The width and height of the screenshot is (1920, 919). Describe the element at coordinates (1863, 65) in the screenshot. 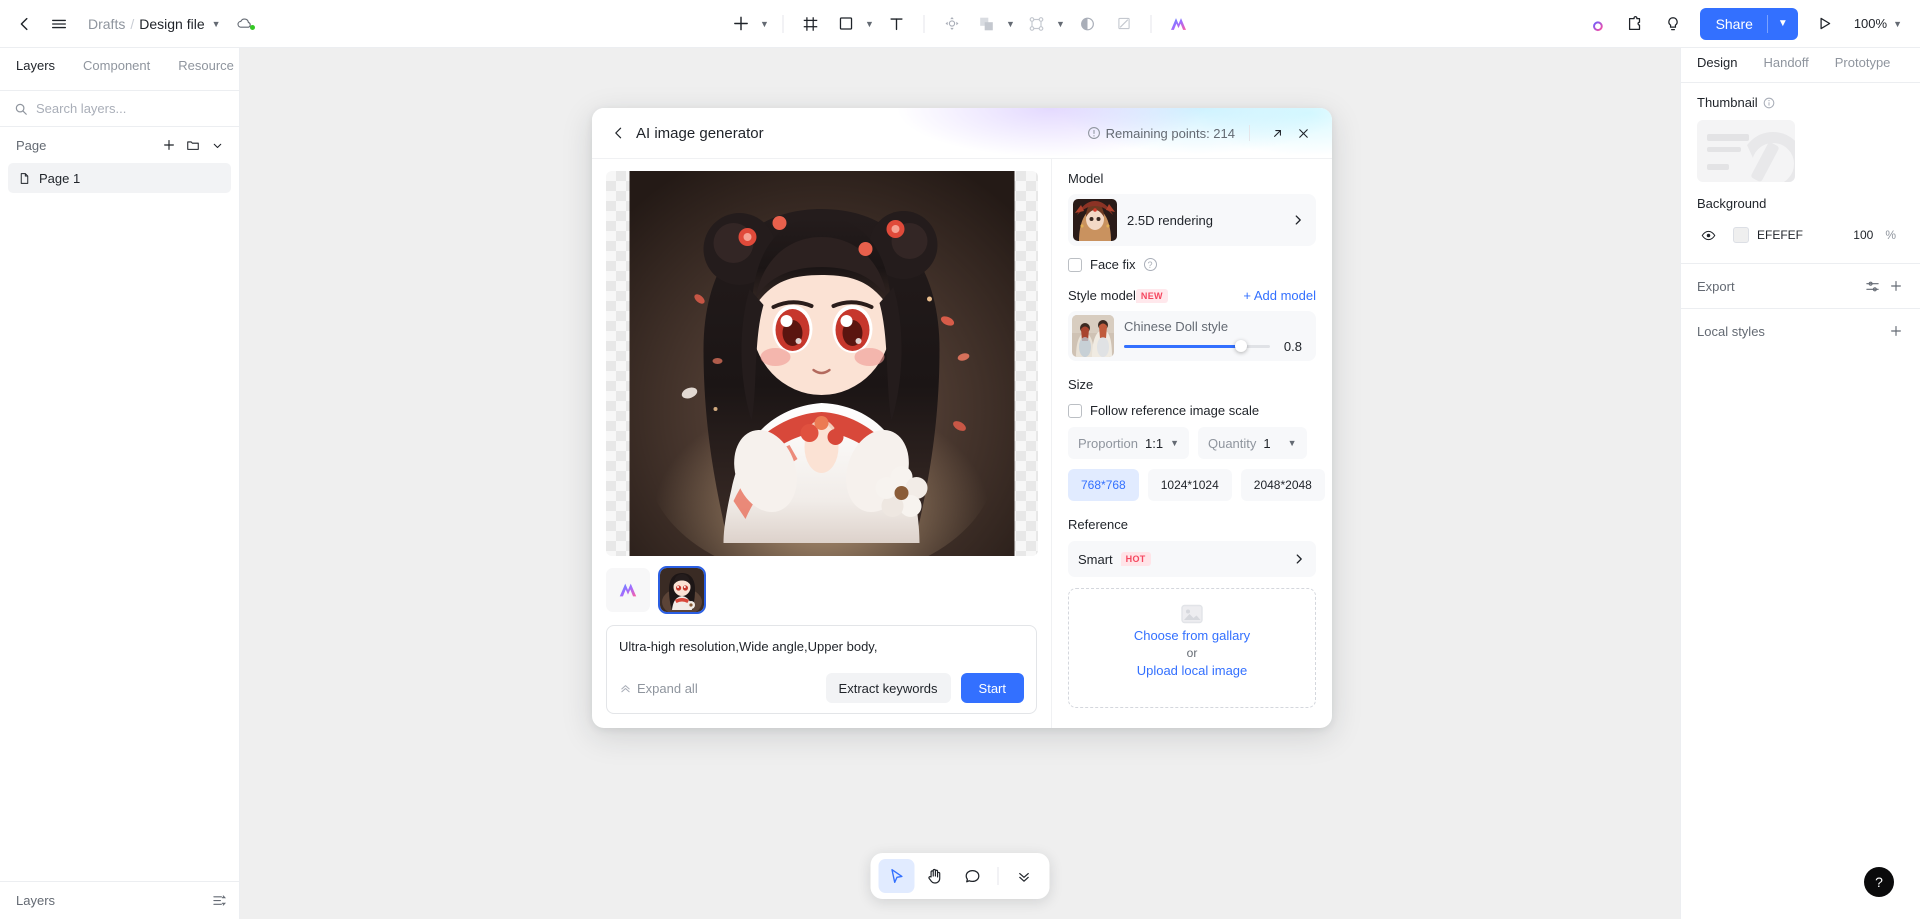

I see `tab-prototype: Prototype` at that location.